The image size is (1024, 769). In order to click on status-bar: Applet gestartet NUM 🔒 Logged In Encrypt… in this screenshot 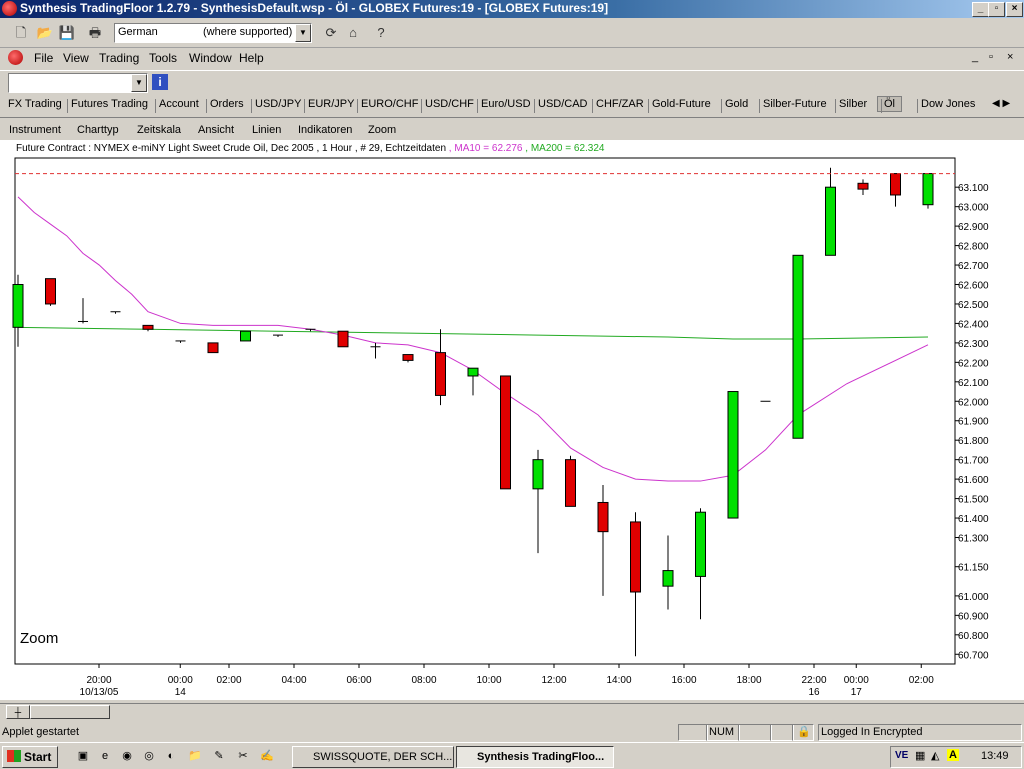, I will do `click(512, 732)`.